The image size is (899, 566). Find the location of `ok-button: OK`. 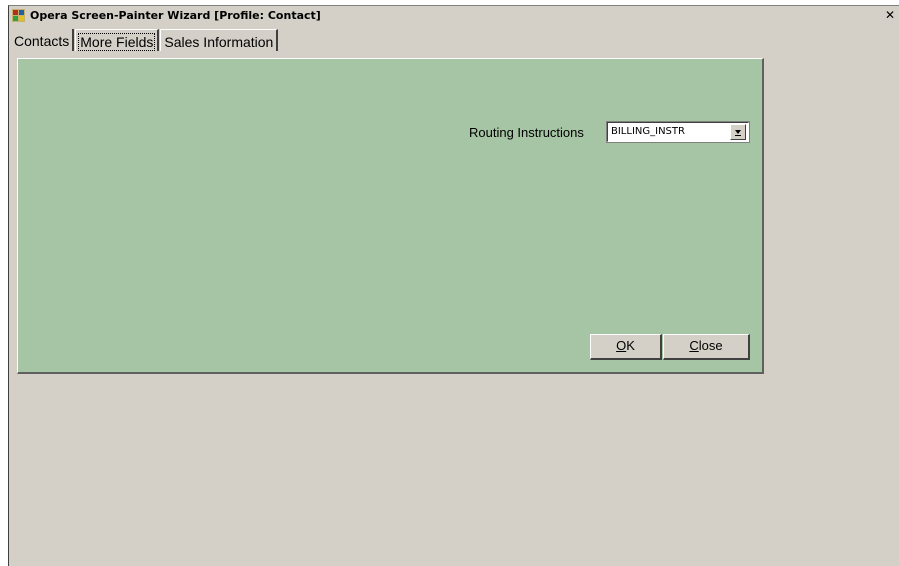

ok-button: OK is located at coordinates (626, 347).